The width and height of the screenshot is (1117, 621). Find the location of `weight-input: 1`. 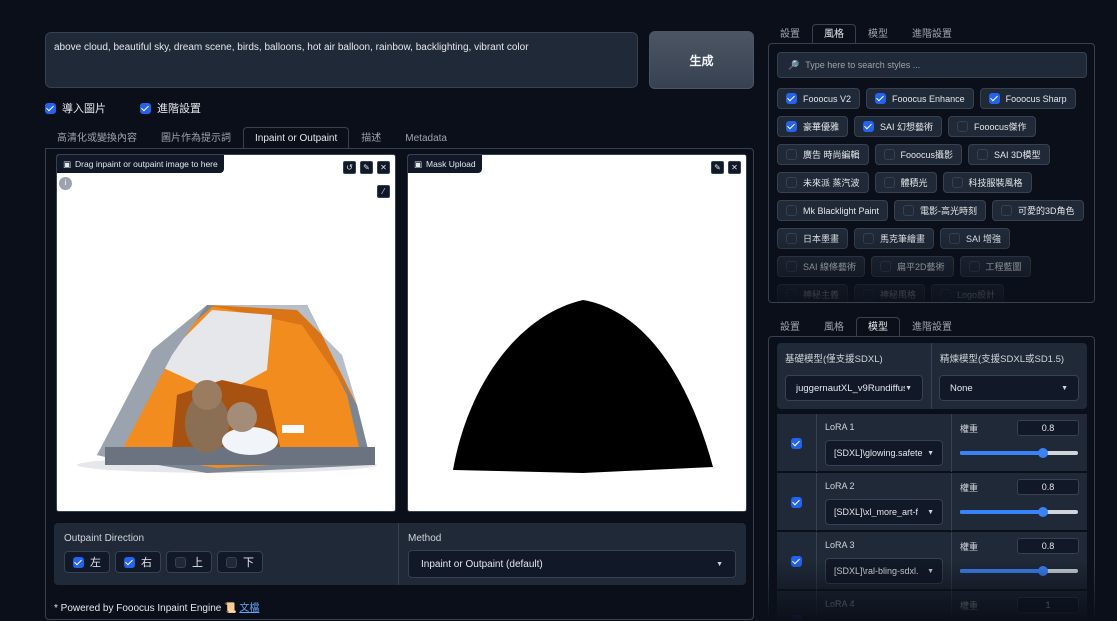

weight-input: 1 is located at coordinates (1048, 605).